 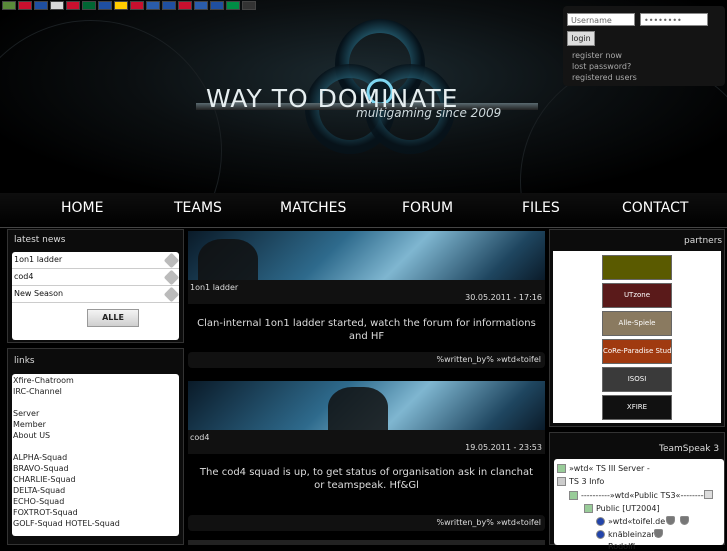 I want to click on teamspeak-title: TeamSpeak 3, so click(x=689, y=449).